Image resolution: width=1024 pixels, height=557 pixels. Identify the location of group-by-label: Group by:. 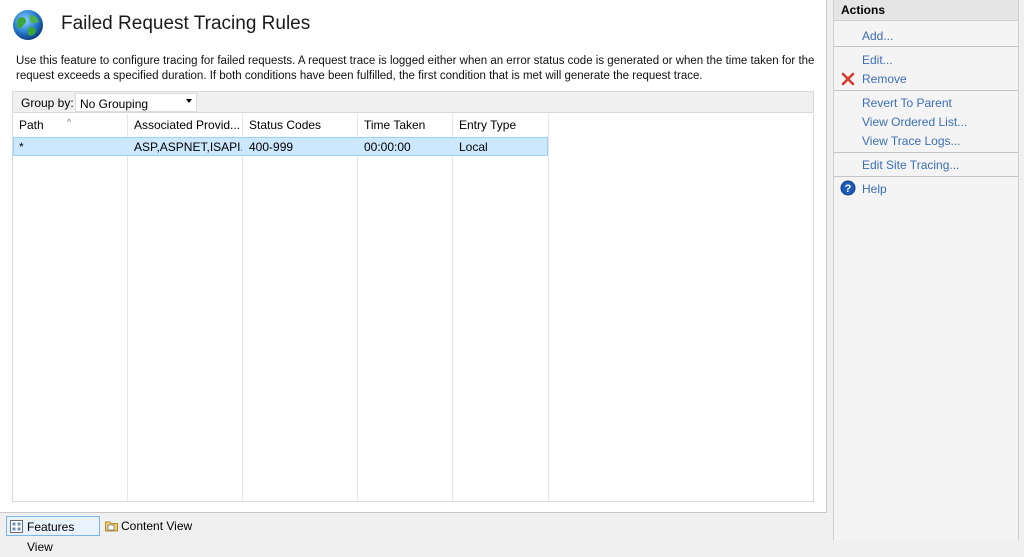
(47, 103).